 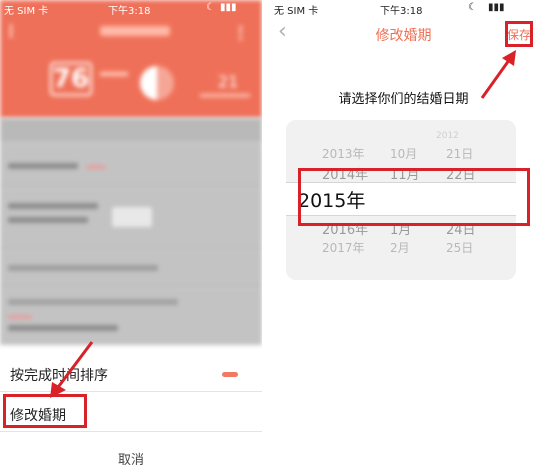 I want to click on score-underline, so click(x=114, y=74).